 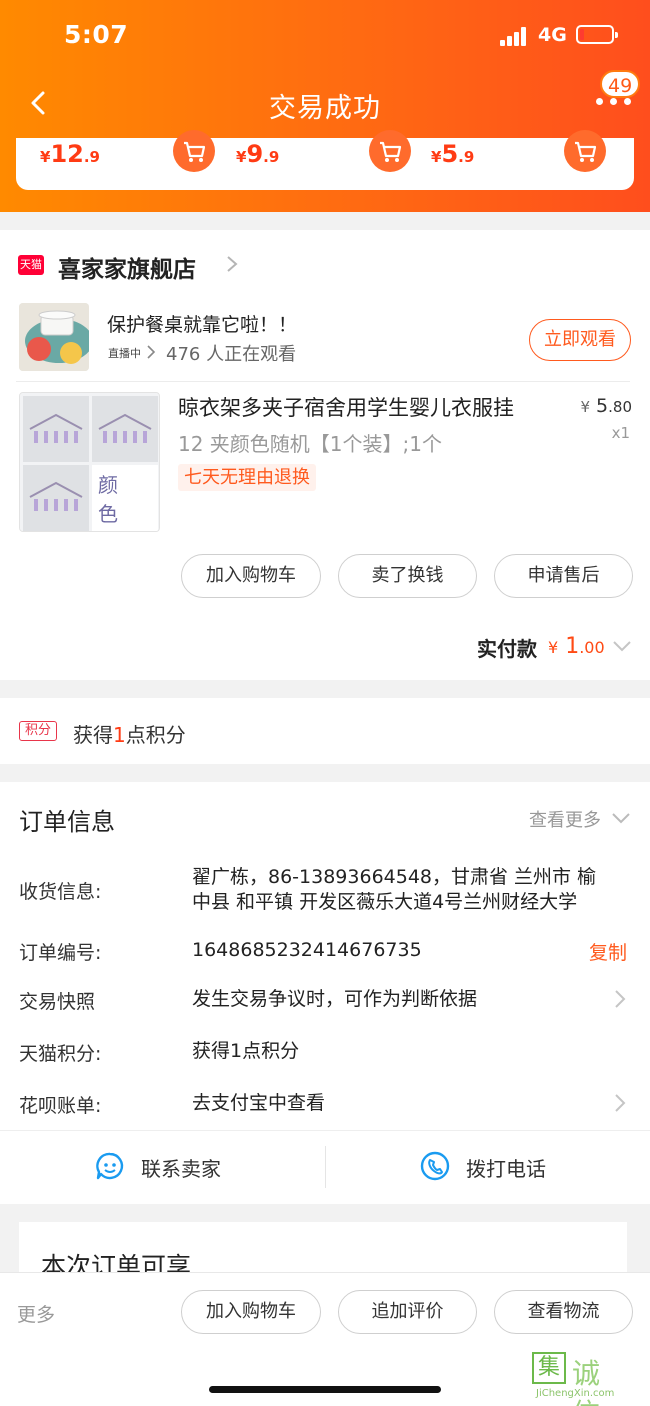 What do you see at coordinates (608, 951) in the screenshot?
I see `copy-button: 复制` at bounding box center [608, 951].